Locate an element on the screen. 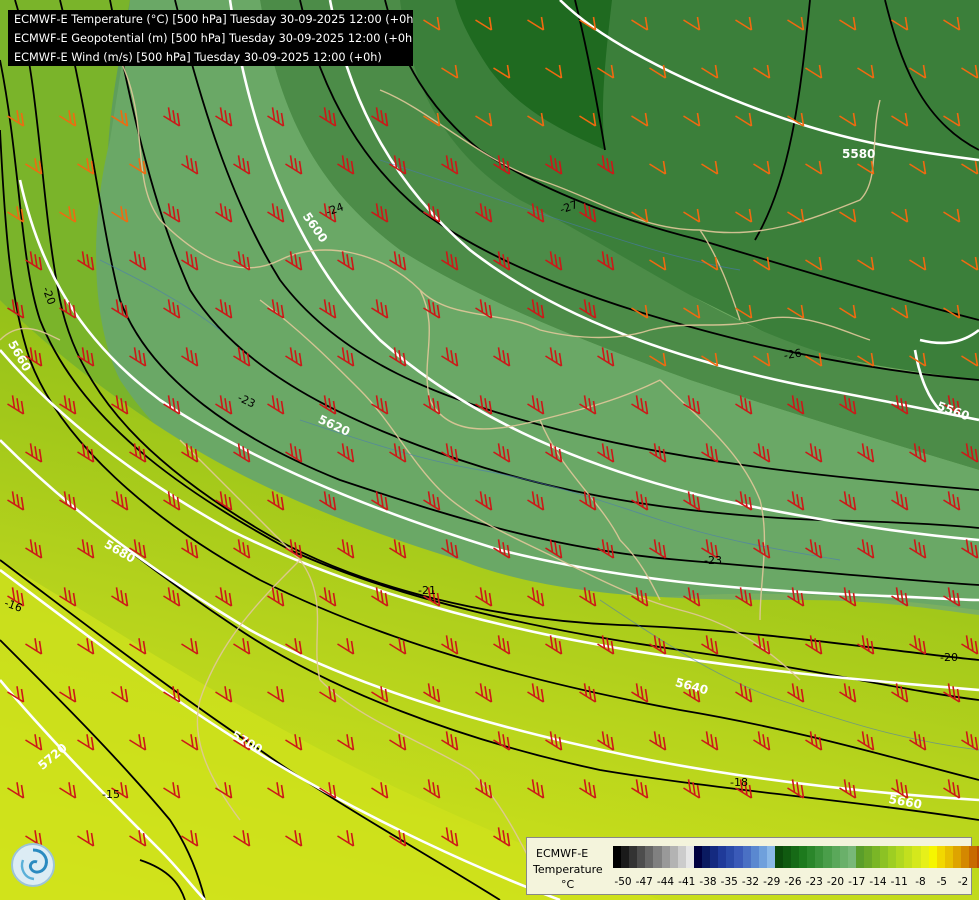 The height and width of the screenshot is (900, 979). legend-tick: -26 is located at coordinates (793, 882).